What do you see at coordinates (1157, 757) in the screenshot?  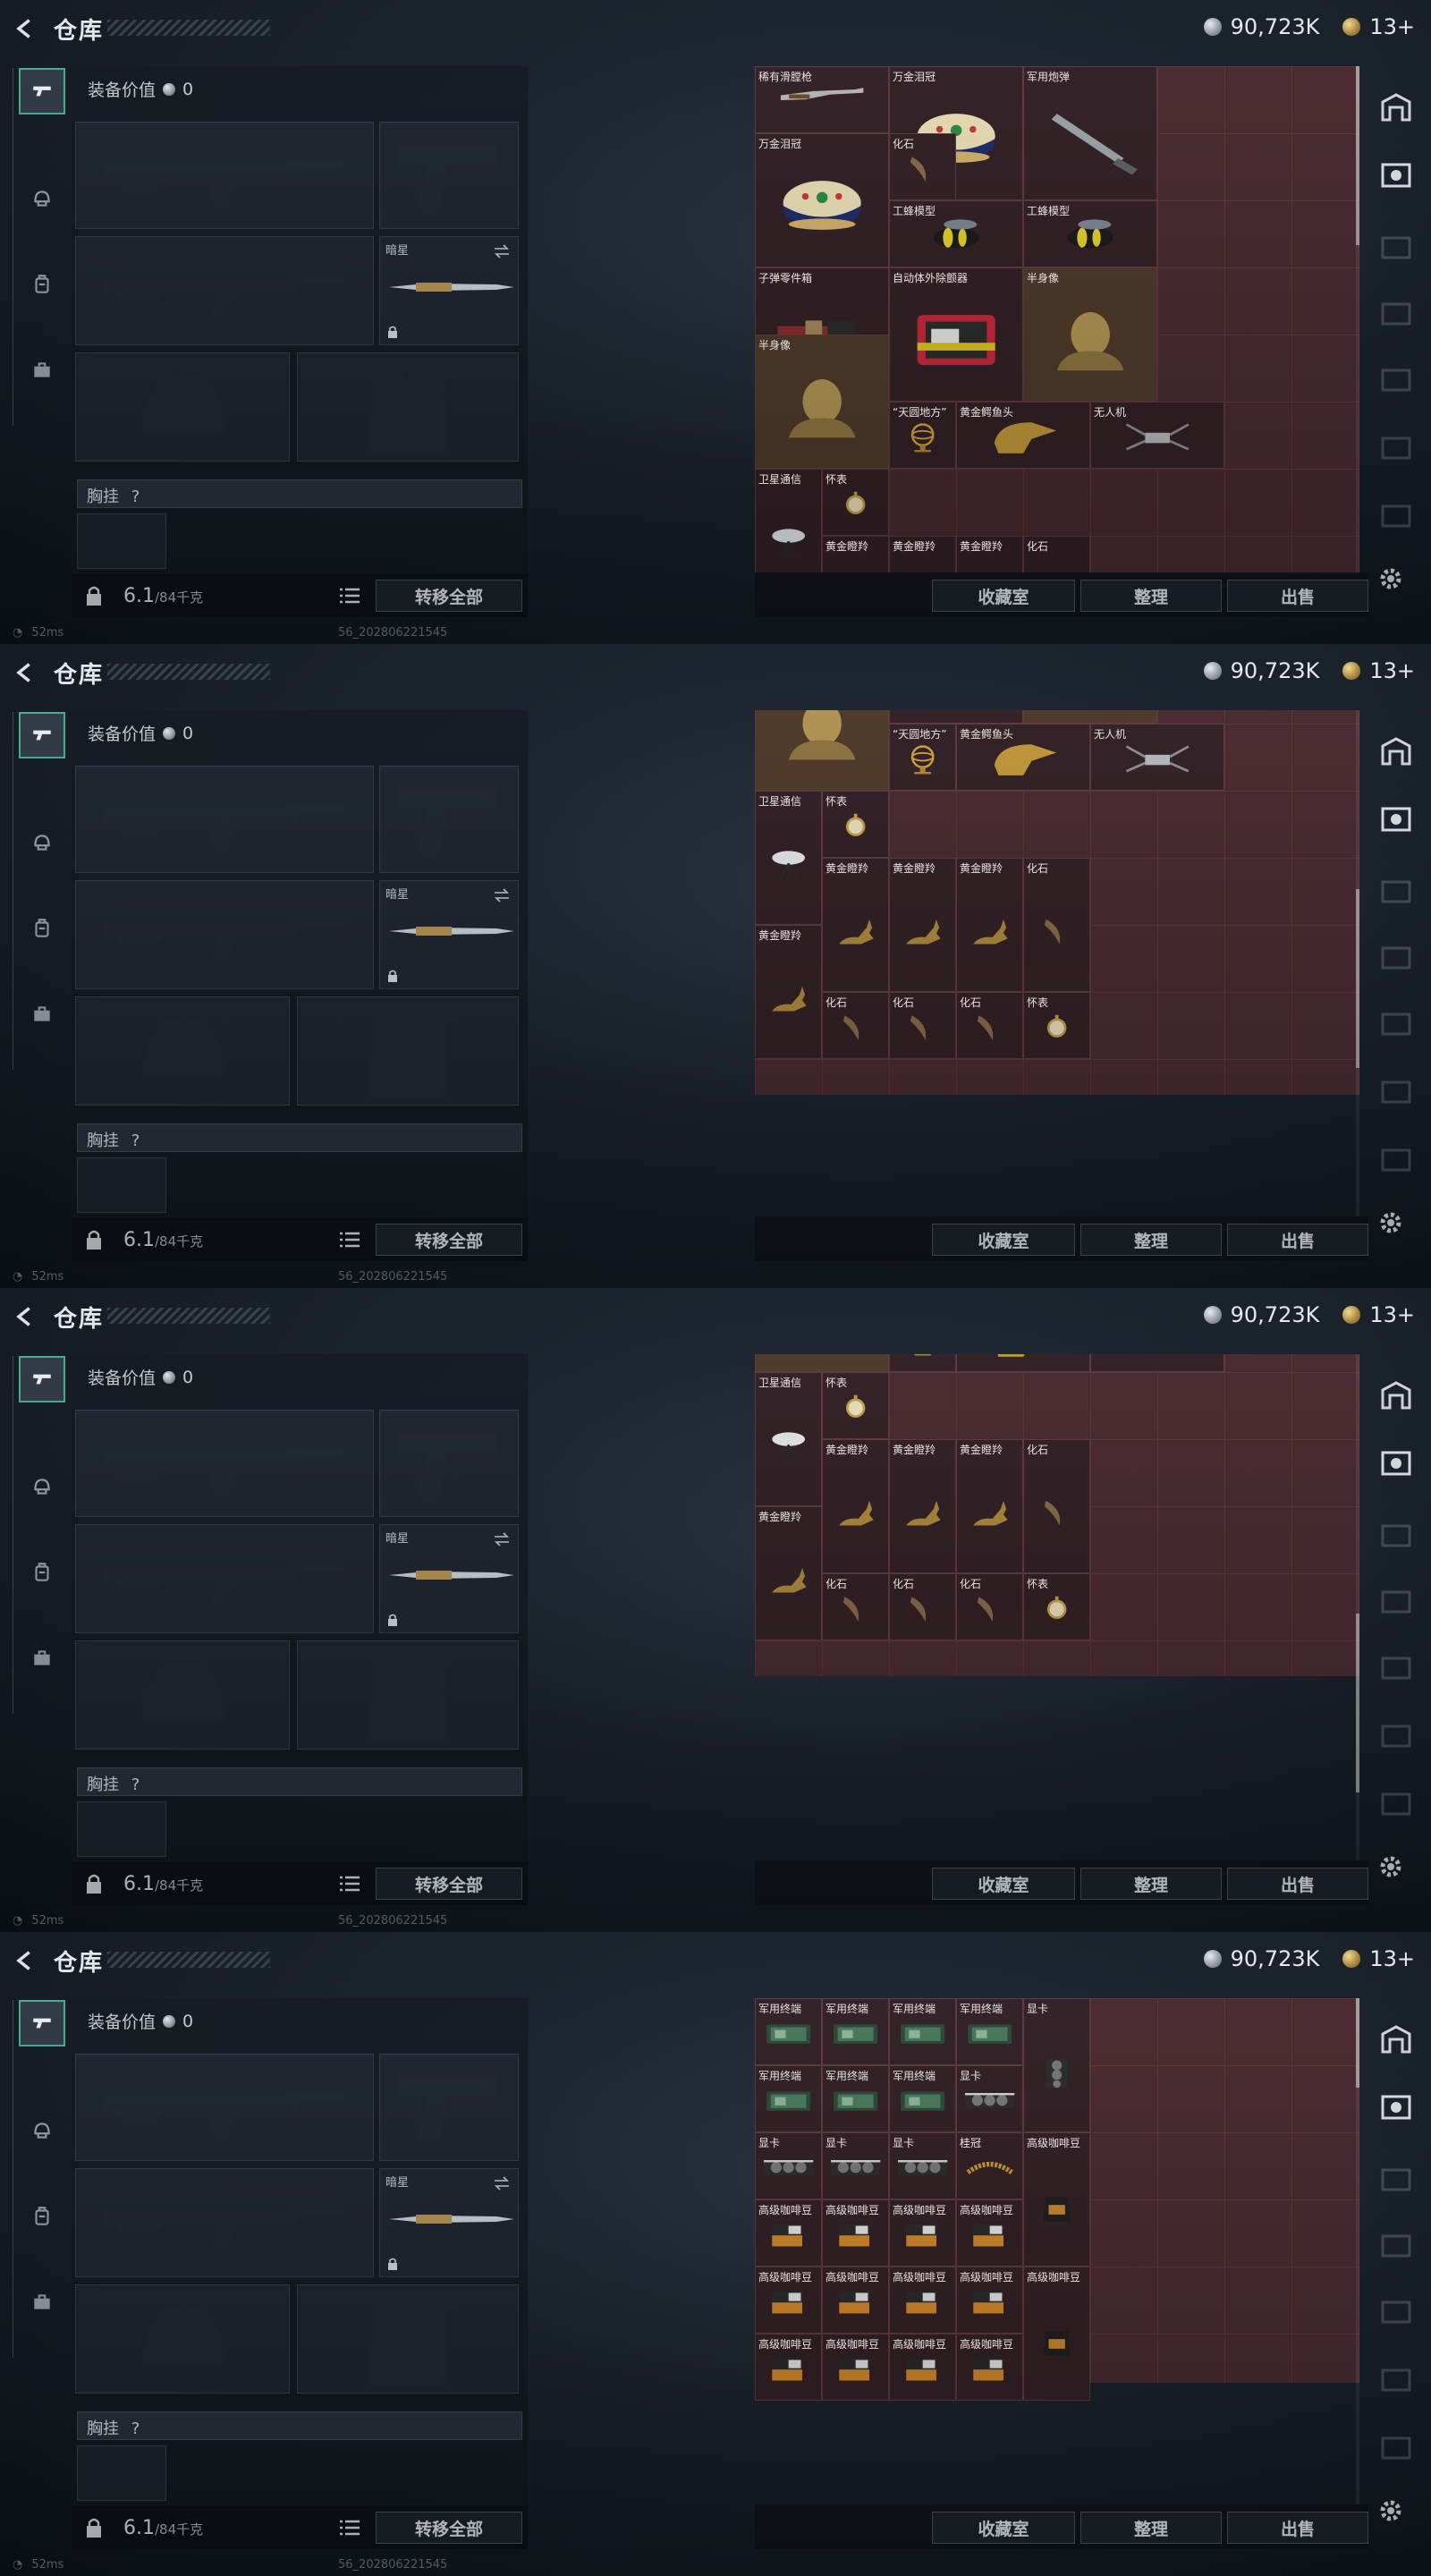 I see `stash-item: 无人机` at bounding box center [1157, 757].